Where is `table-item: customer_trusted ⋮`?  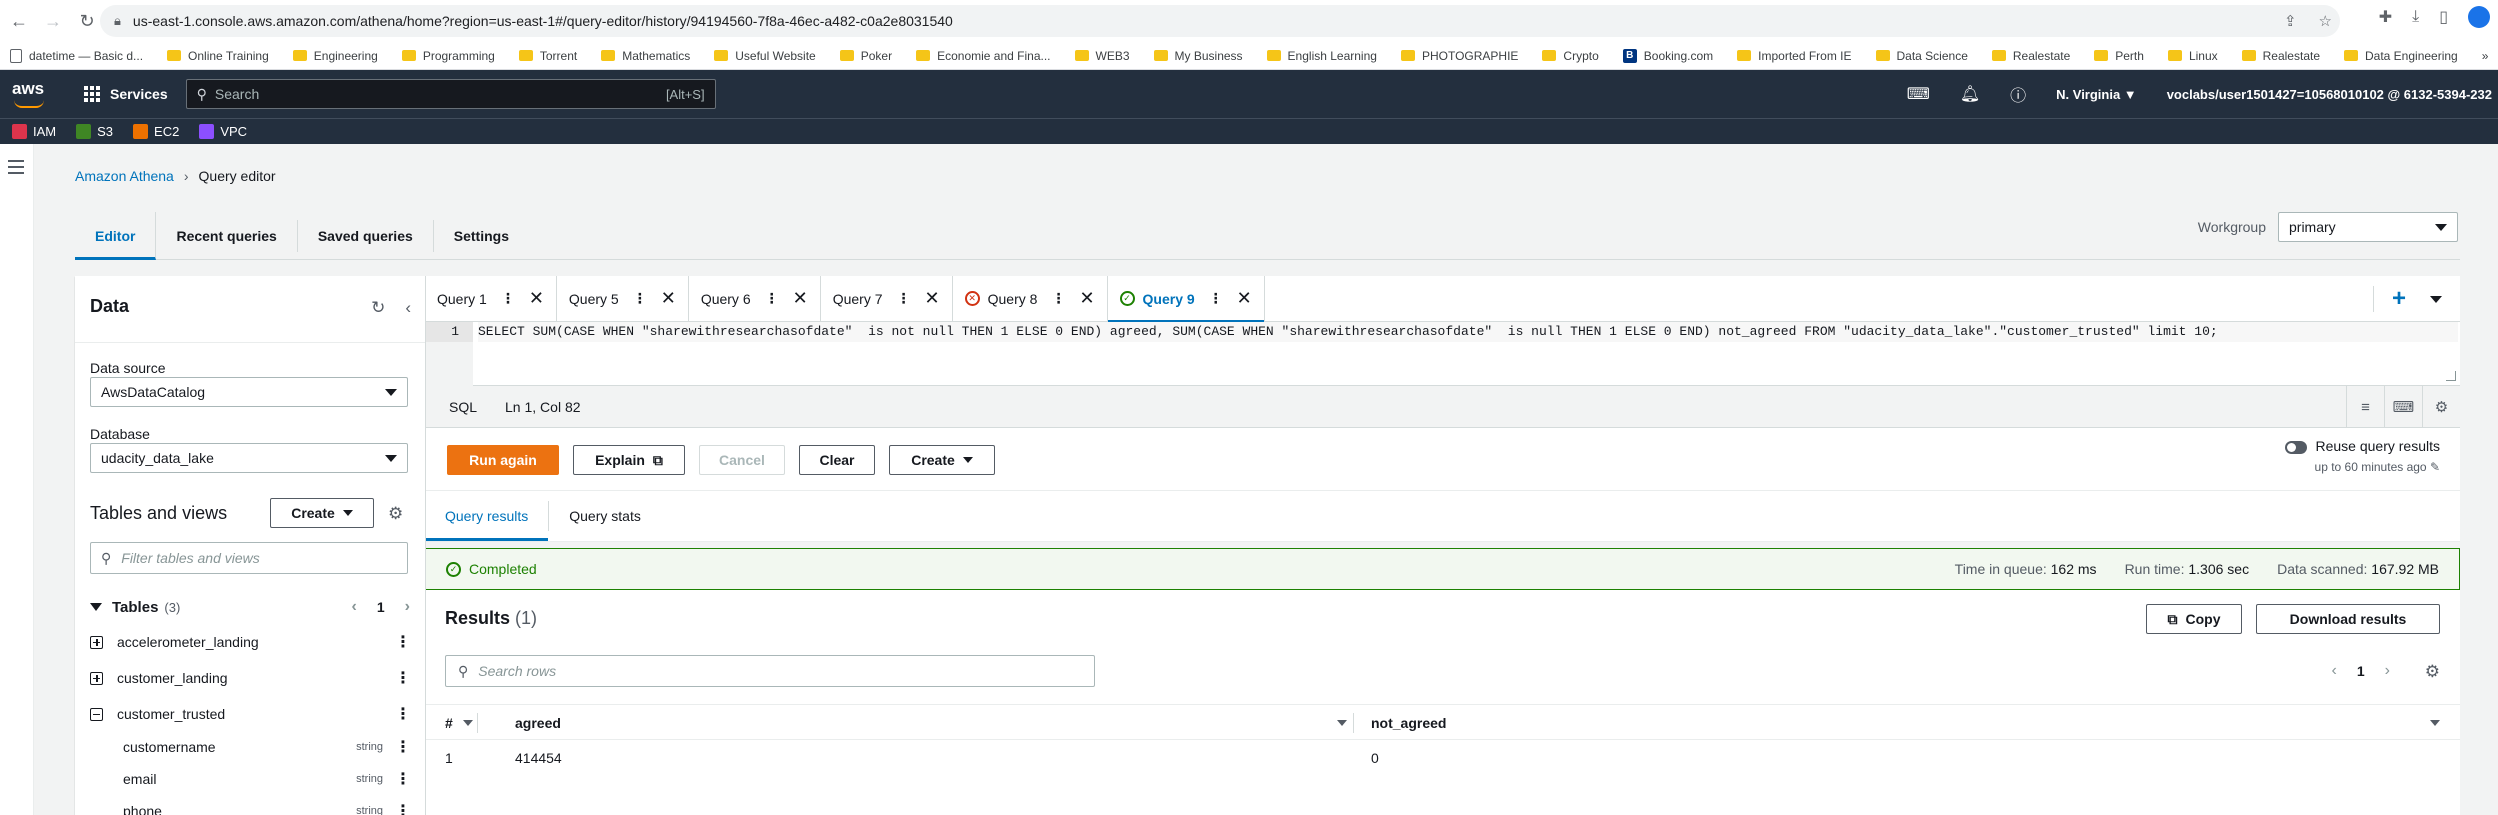 table-item: customer_trusted ⋮ is located at coordinates (250, 714).